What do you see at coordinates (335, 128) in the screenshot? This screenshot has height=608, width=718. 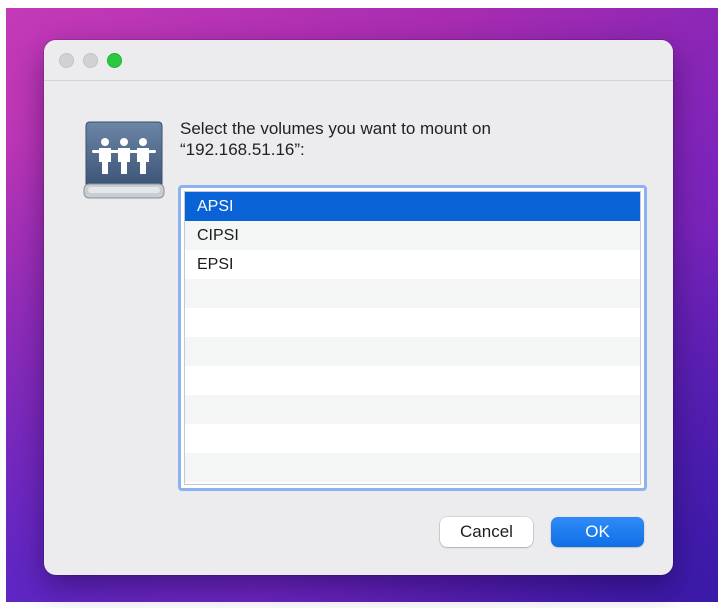 I see `prompt-line-1: Select the volumes you want to mount on` at bounding box center [335, 128].